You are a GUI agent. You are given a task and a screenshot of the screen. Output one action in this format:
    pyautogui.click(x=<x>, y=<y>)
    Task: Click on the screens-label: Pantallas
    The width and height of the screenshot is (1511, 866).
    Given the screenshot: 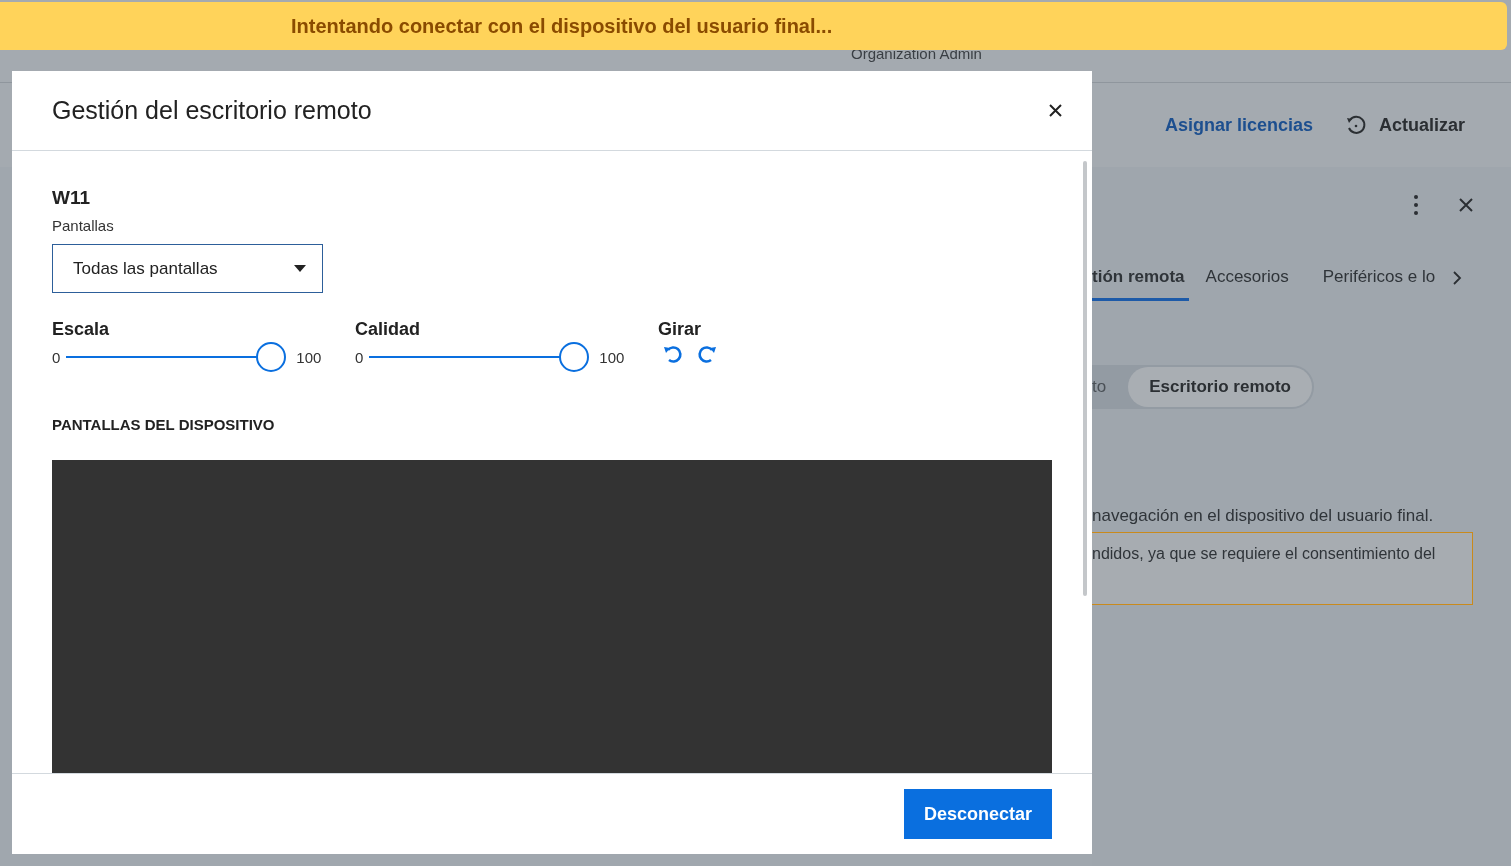 What is the action you would take?
    pyautogui.click(x=83, y=225)
    